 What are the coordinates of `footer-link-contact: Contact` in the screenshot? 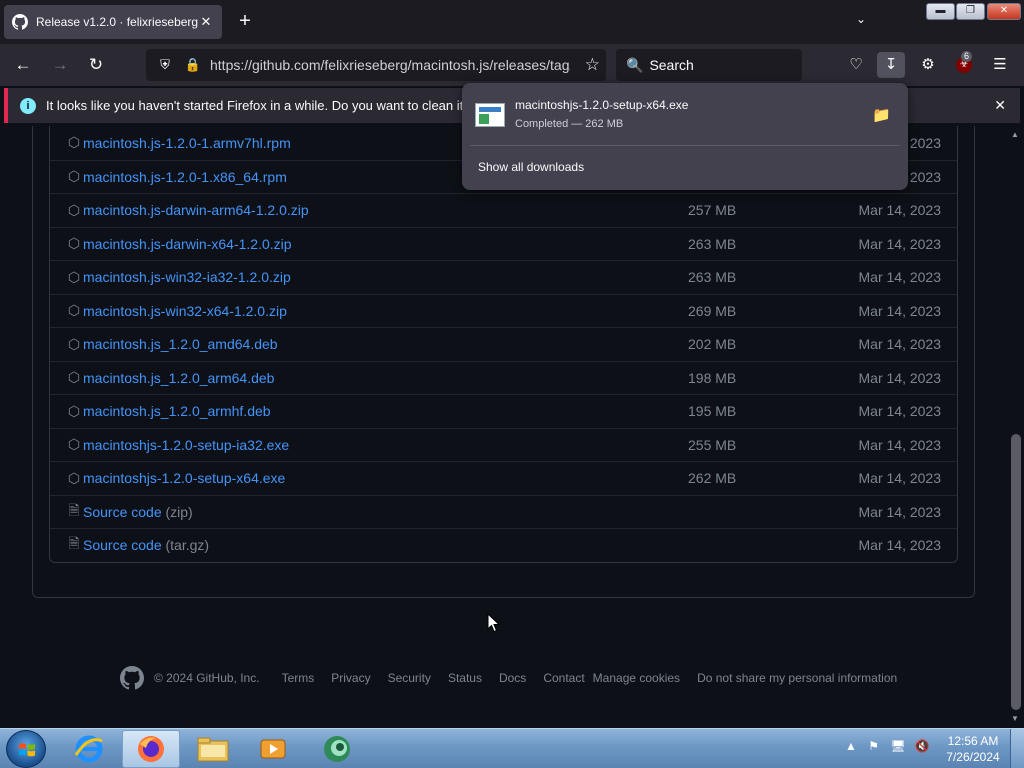 It's located at (563, 678).